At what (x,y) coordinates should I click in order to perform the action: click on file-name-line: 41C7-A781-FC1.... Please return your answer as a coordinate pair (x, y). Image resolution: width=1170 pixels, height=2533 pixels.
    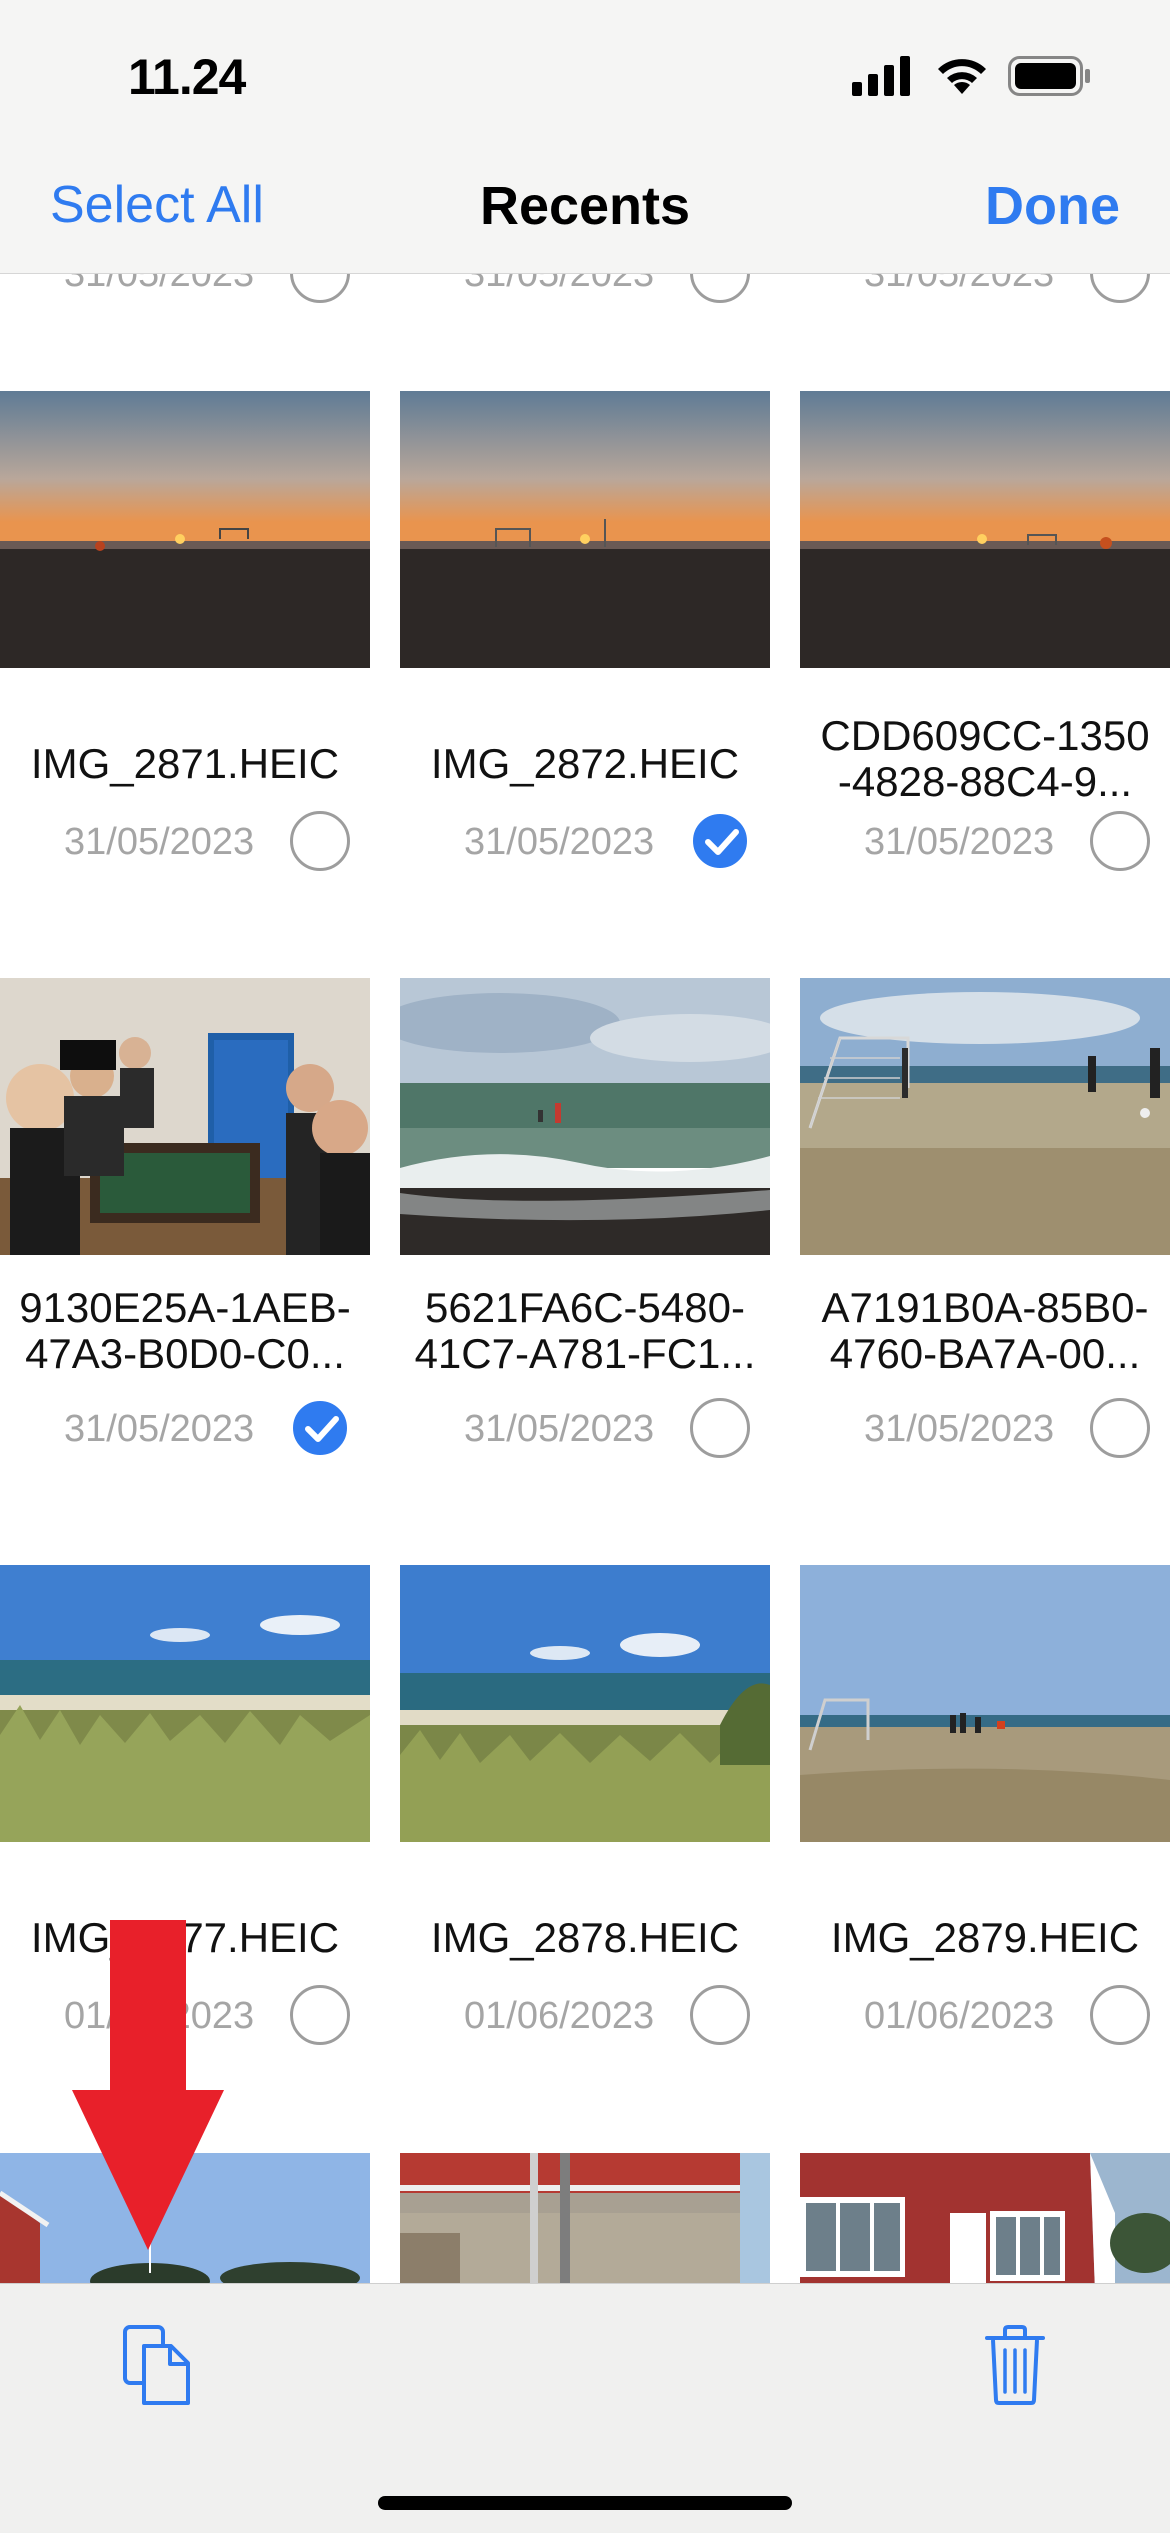
    Looking at the image, I should click on (585, 1353).